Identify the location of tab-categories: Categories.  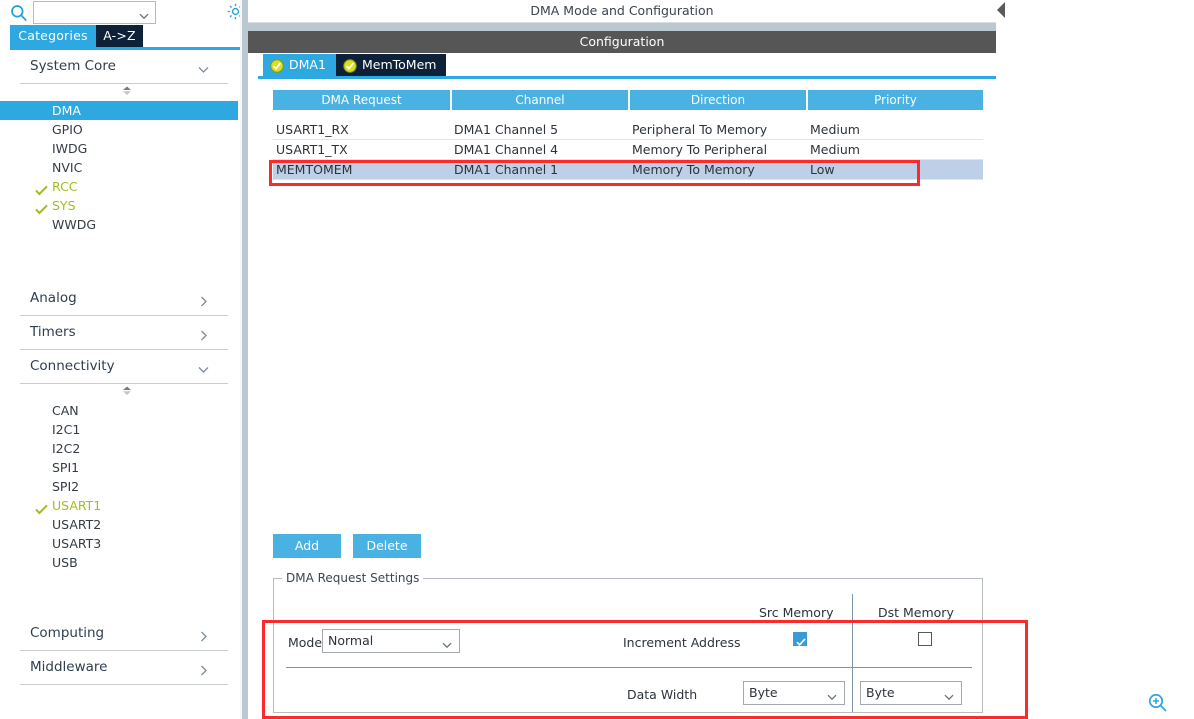
(53, 36).